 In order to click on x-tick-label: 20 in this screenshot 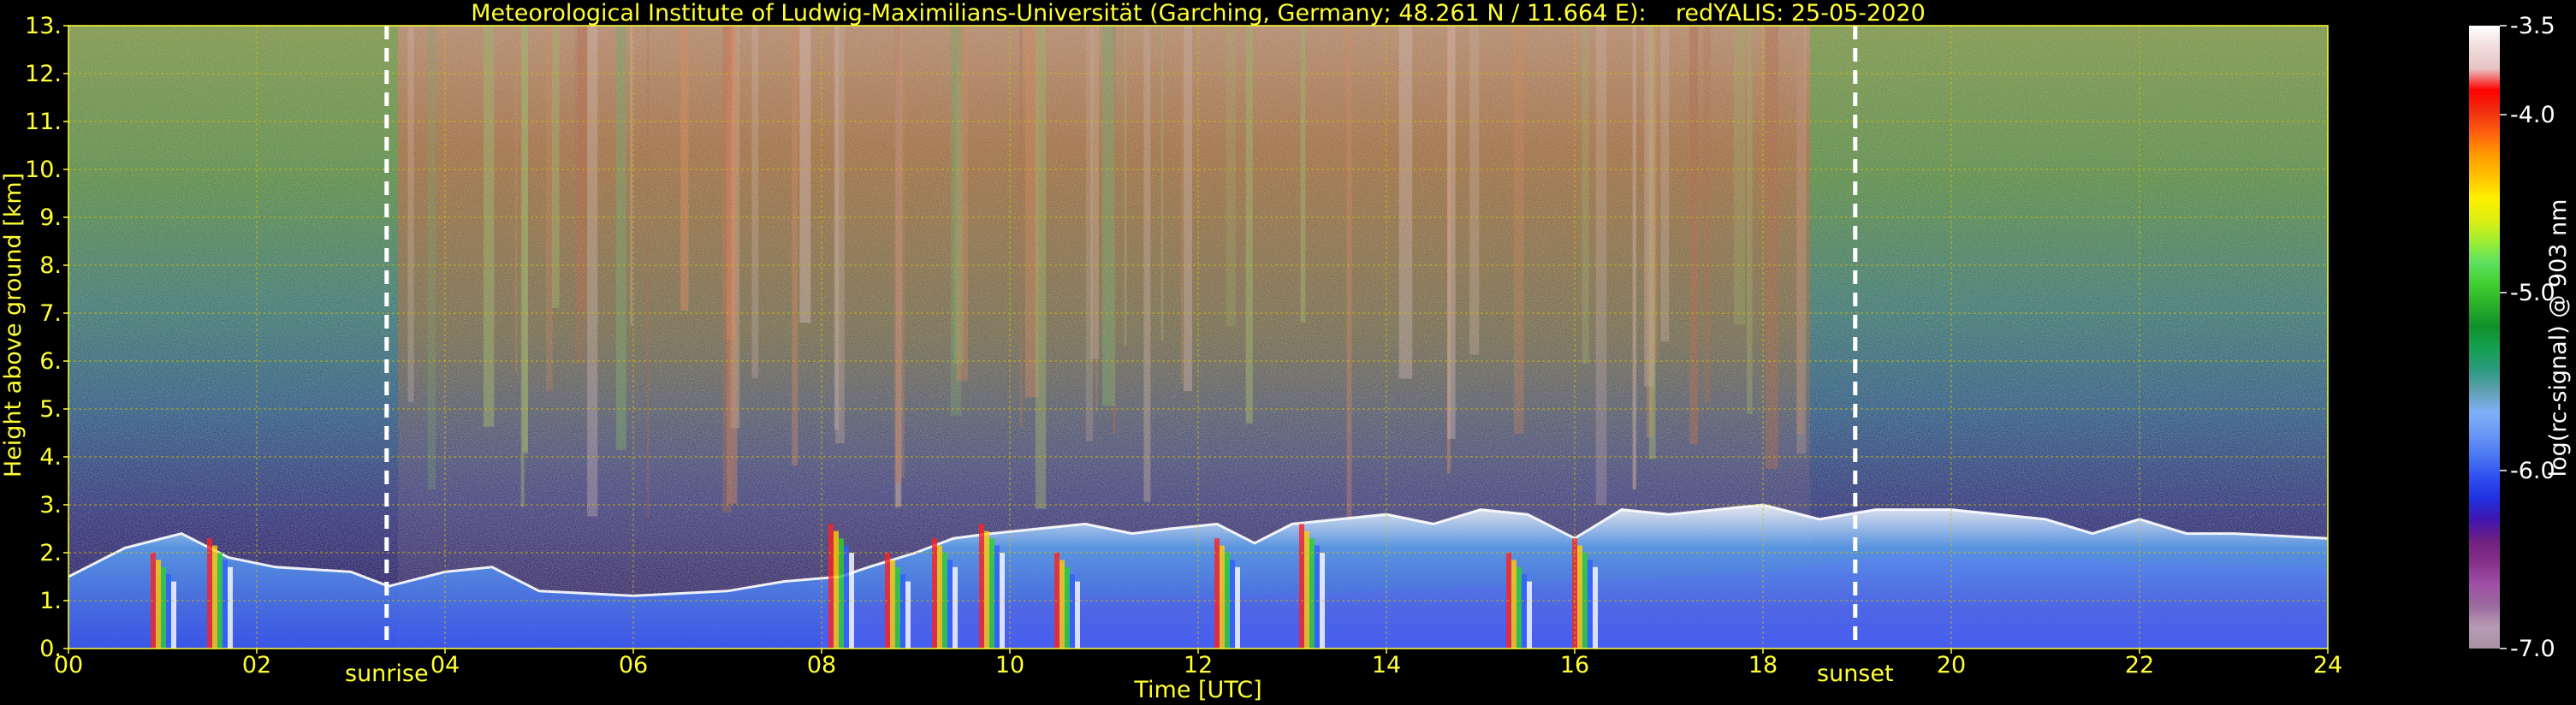, I will do `click(1951, 665)`.